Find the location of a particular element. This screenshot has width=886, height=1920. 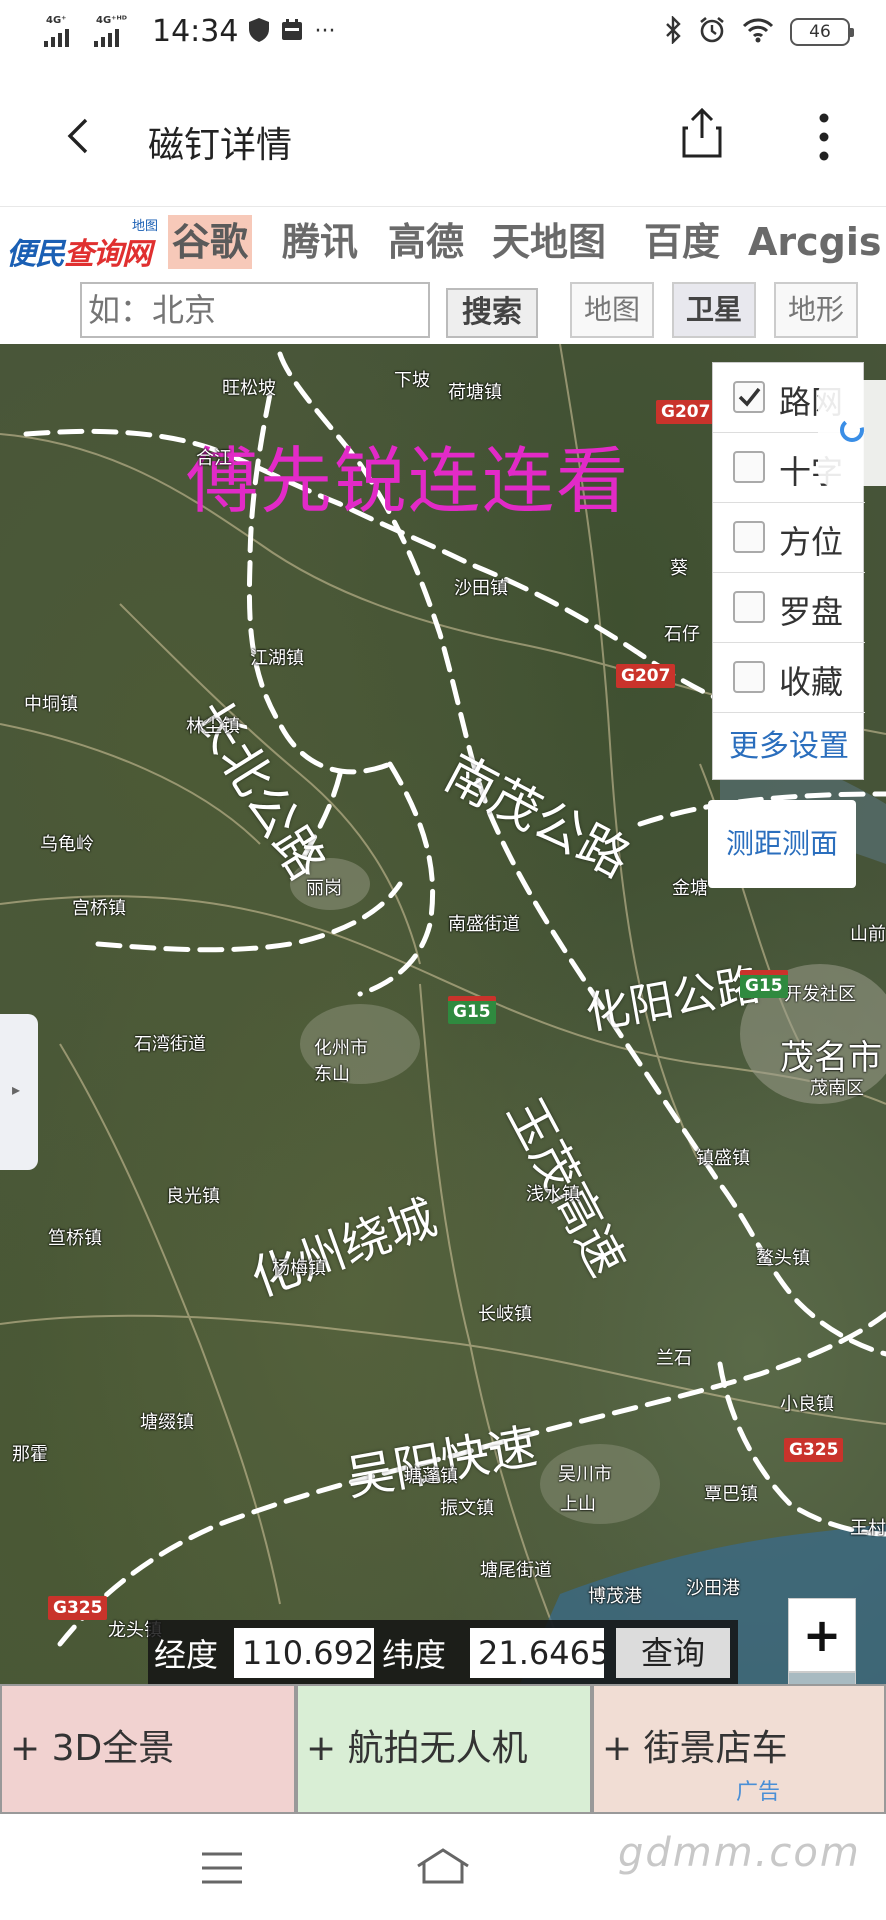

checkbox-checked is located at coordinates (749, 397).